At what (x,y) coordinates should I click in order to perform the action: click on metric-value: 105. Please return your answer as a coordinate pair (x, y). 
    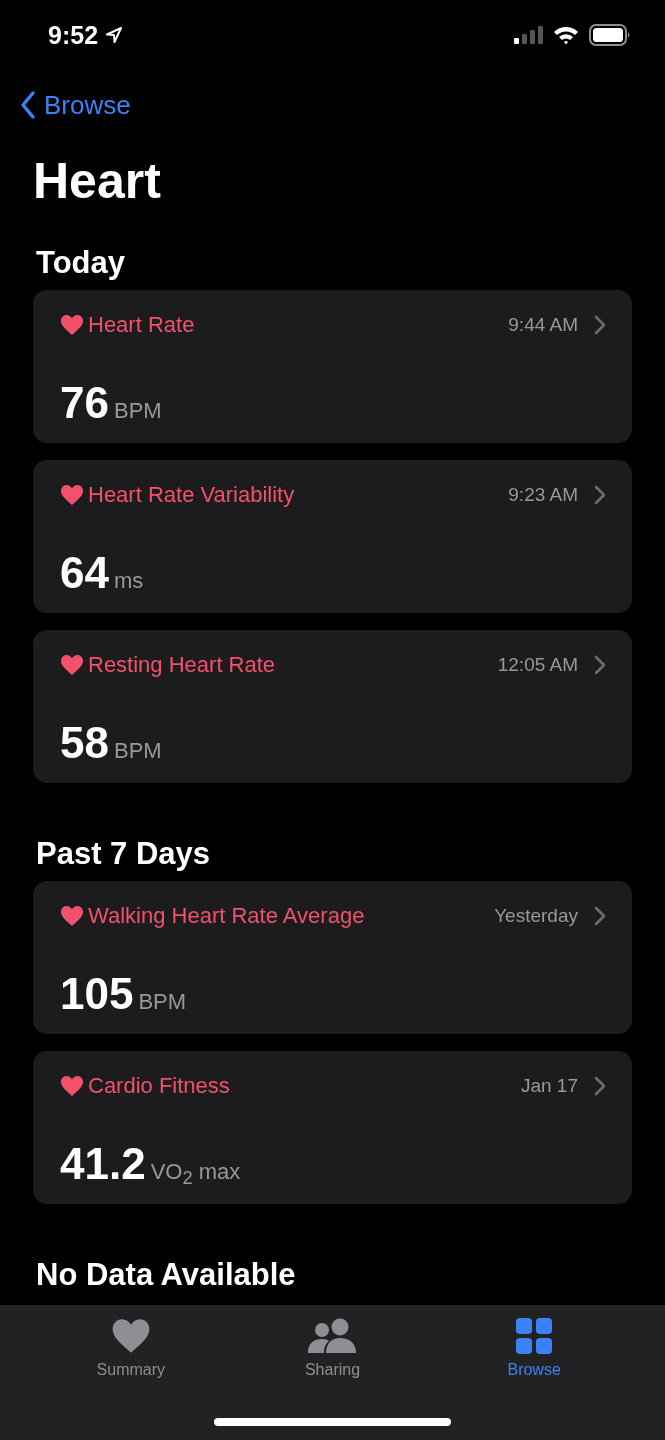
    Looking at the image, I should click on (97, 994).